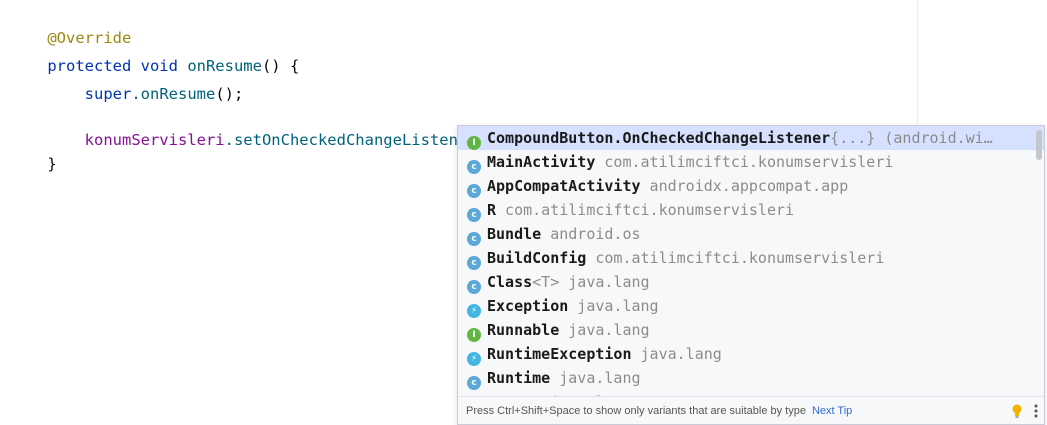  What do you see at coordinates (541, 162) in the screenshot?
I see `completion-item-name: MainActivity` at bounding box center [541, 162].